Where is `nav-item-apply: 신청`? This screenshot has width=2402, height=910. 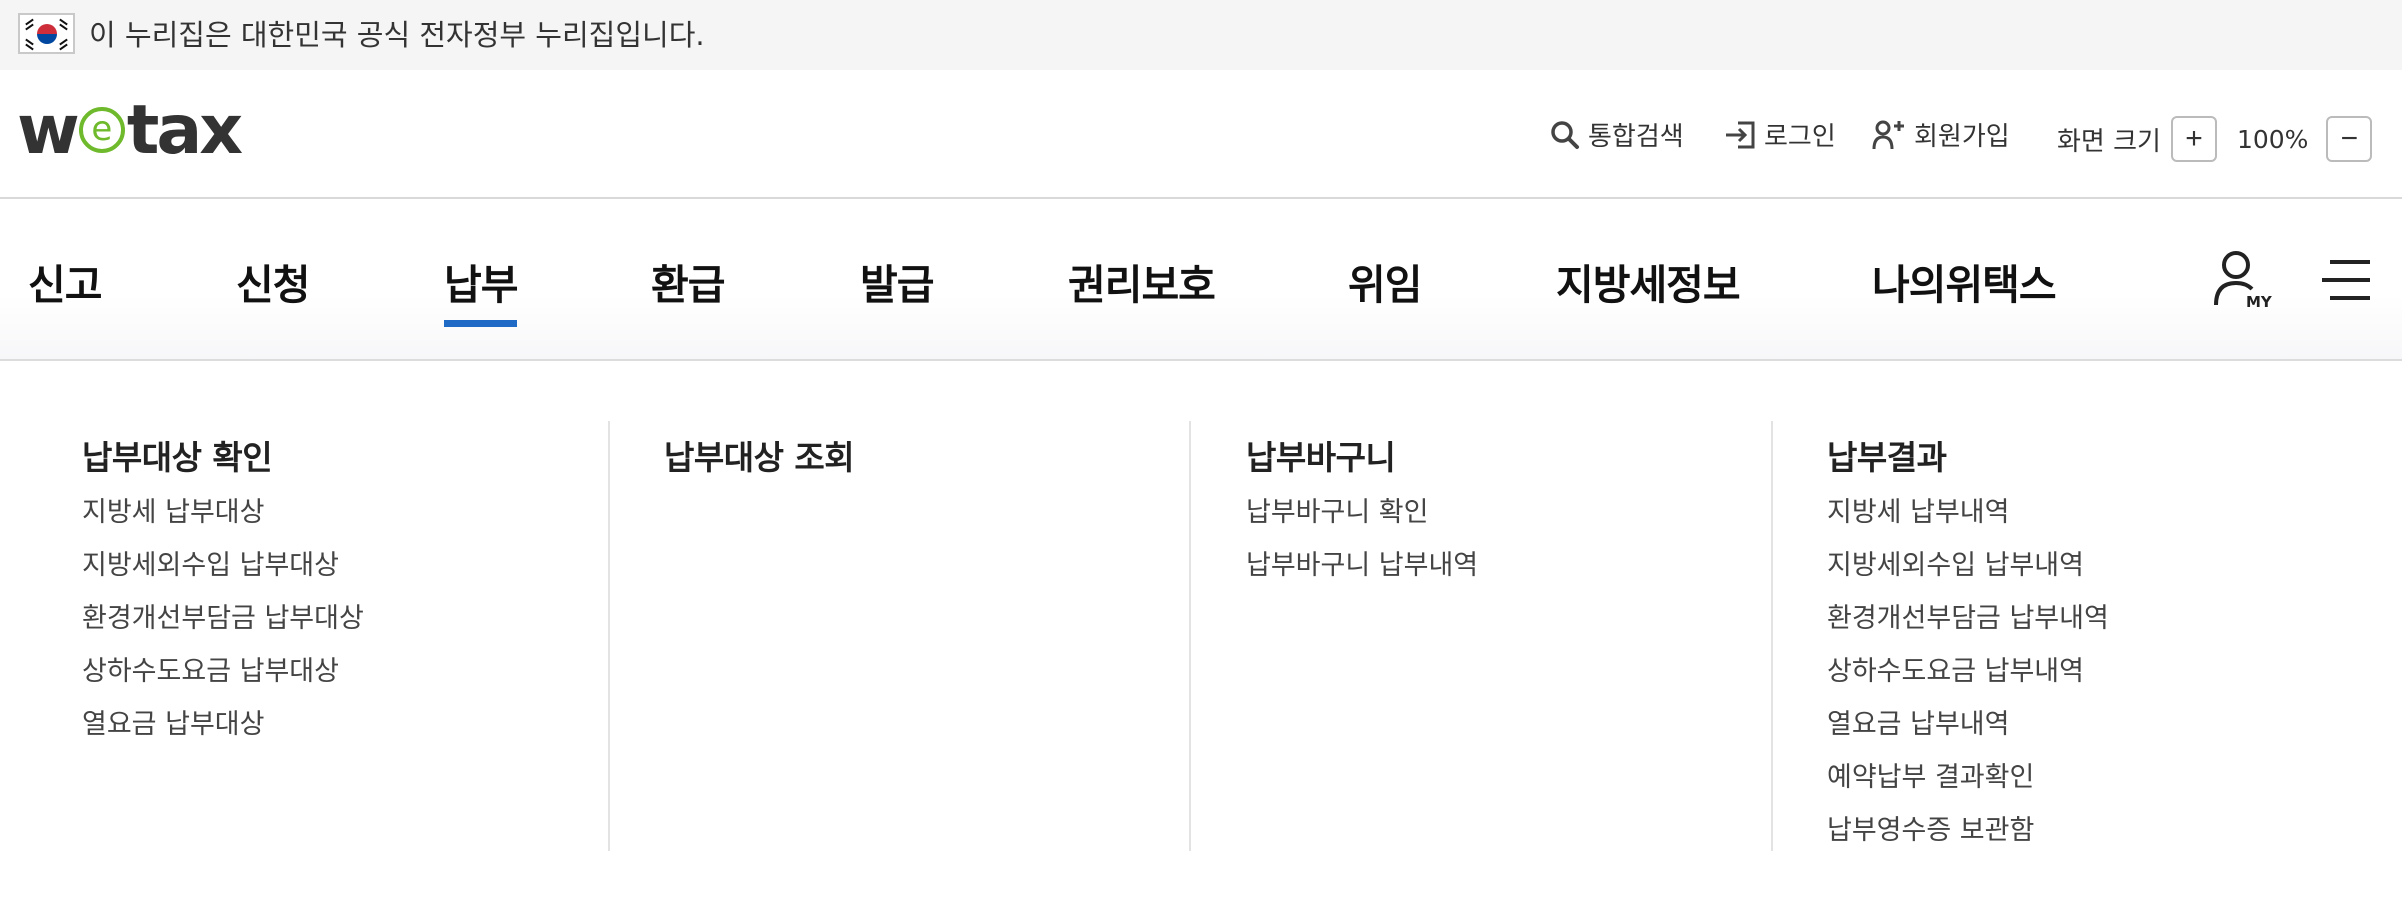
nav-item-apply: 신청 is located at coordinates (273, 281).